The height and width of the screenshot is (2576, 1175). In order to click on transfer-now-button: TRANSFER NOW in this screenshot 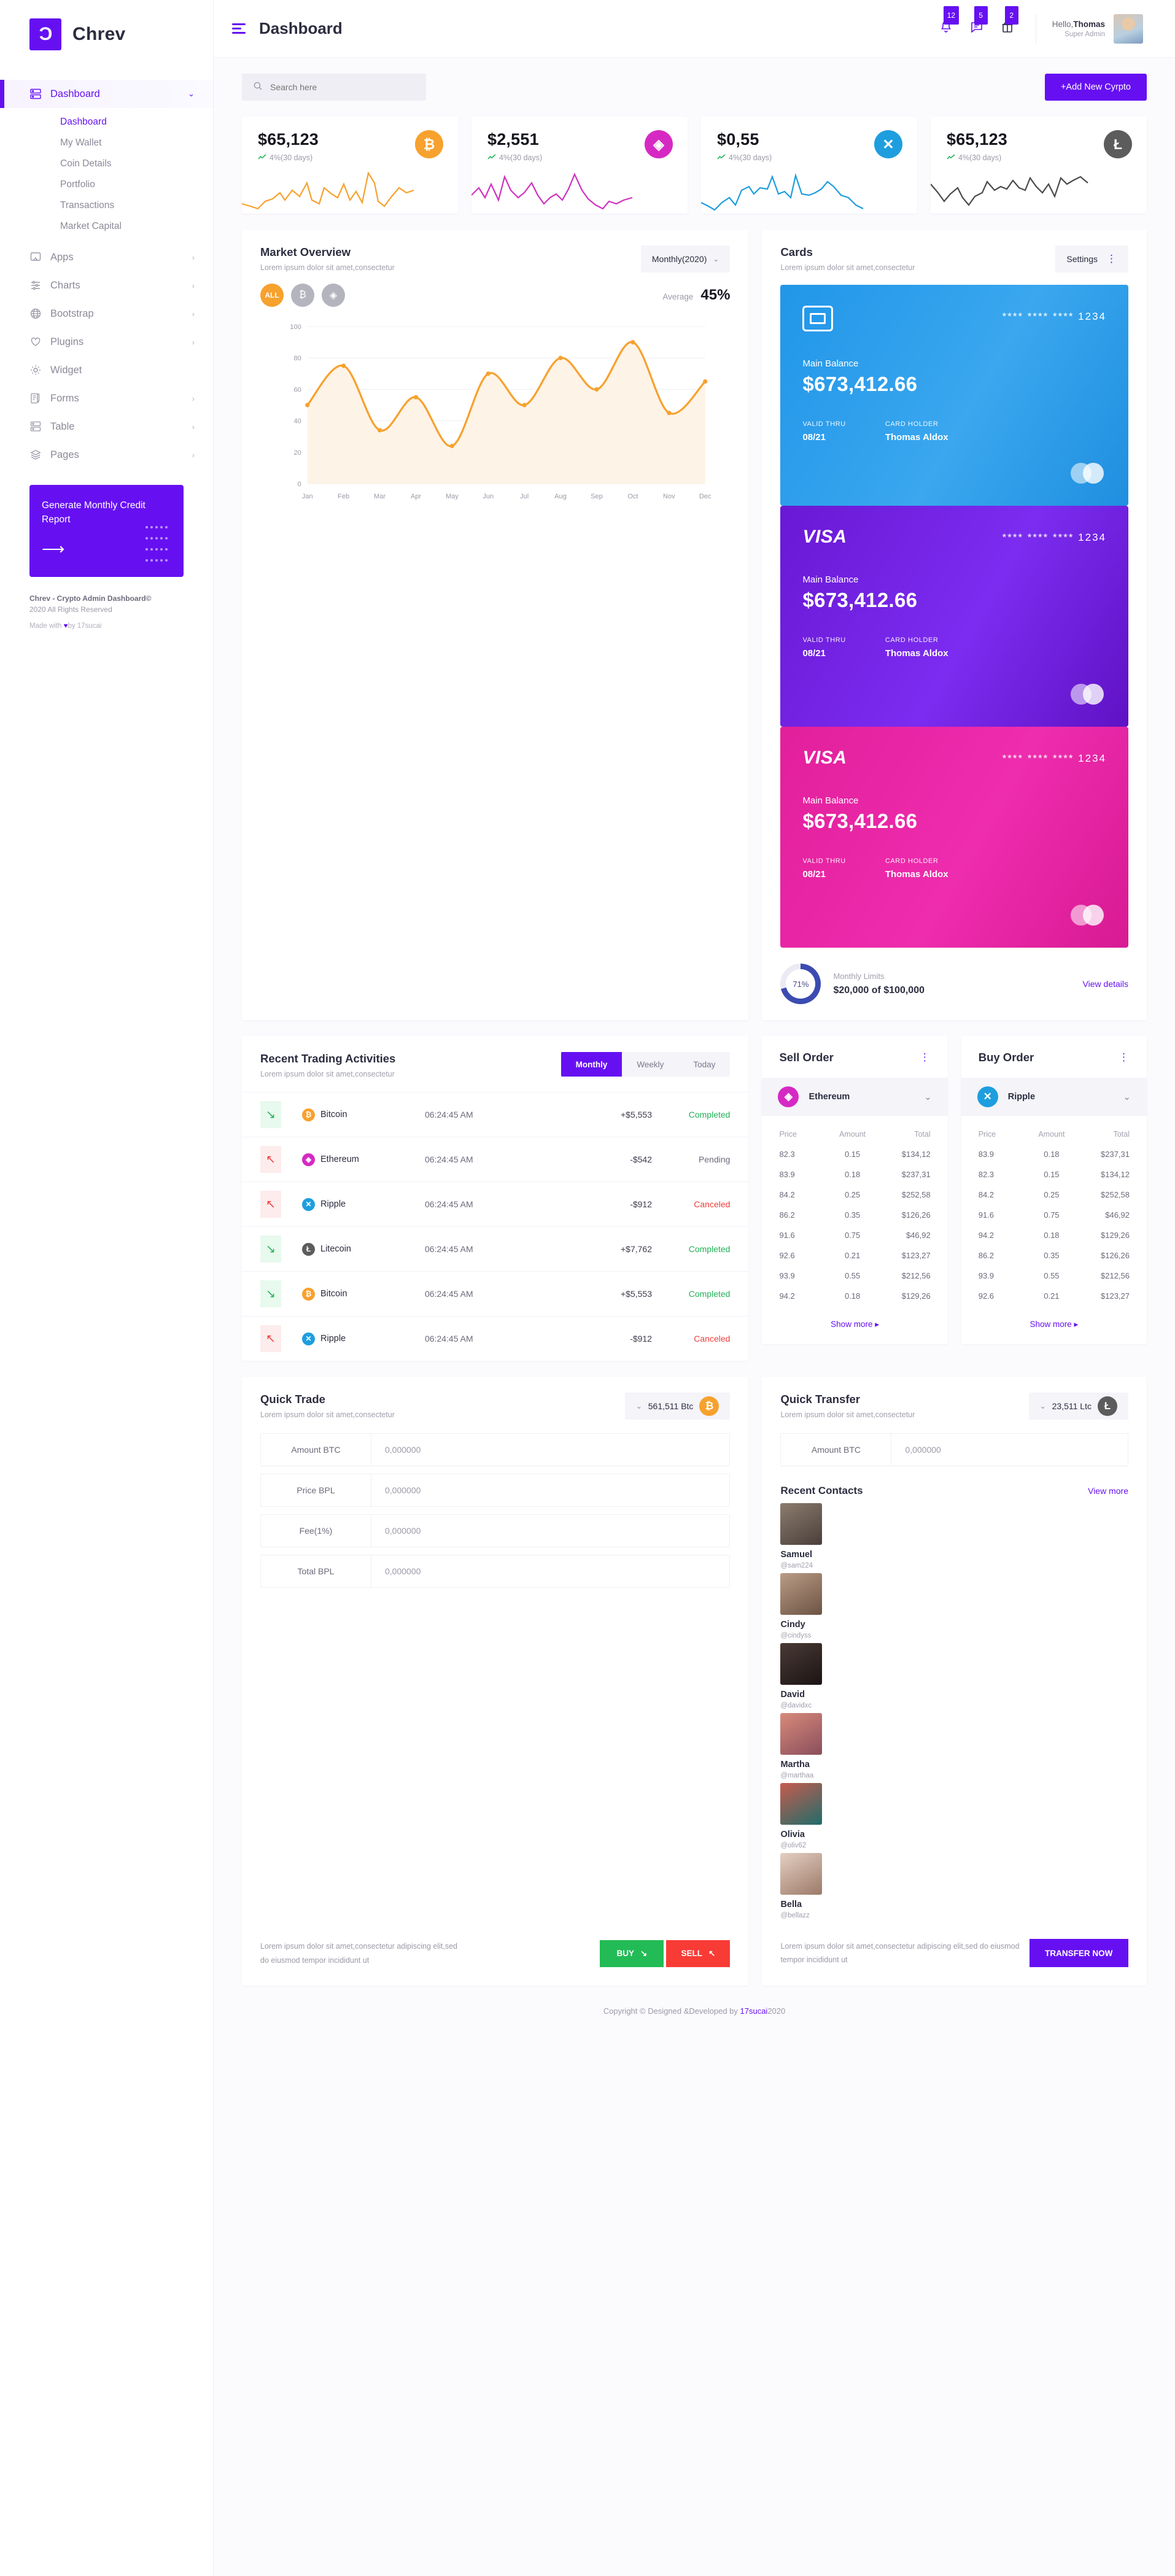, I will do `click(1079, 1953)`.